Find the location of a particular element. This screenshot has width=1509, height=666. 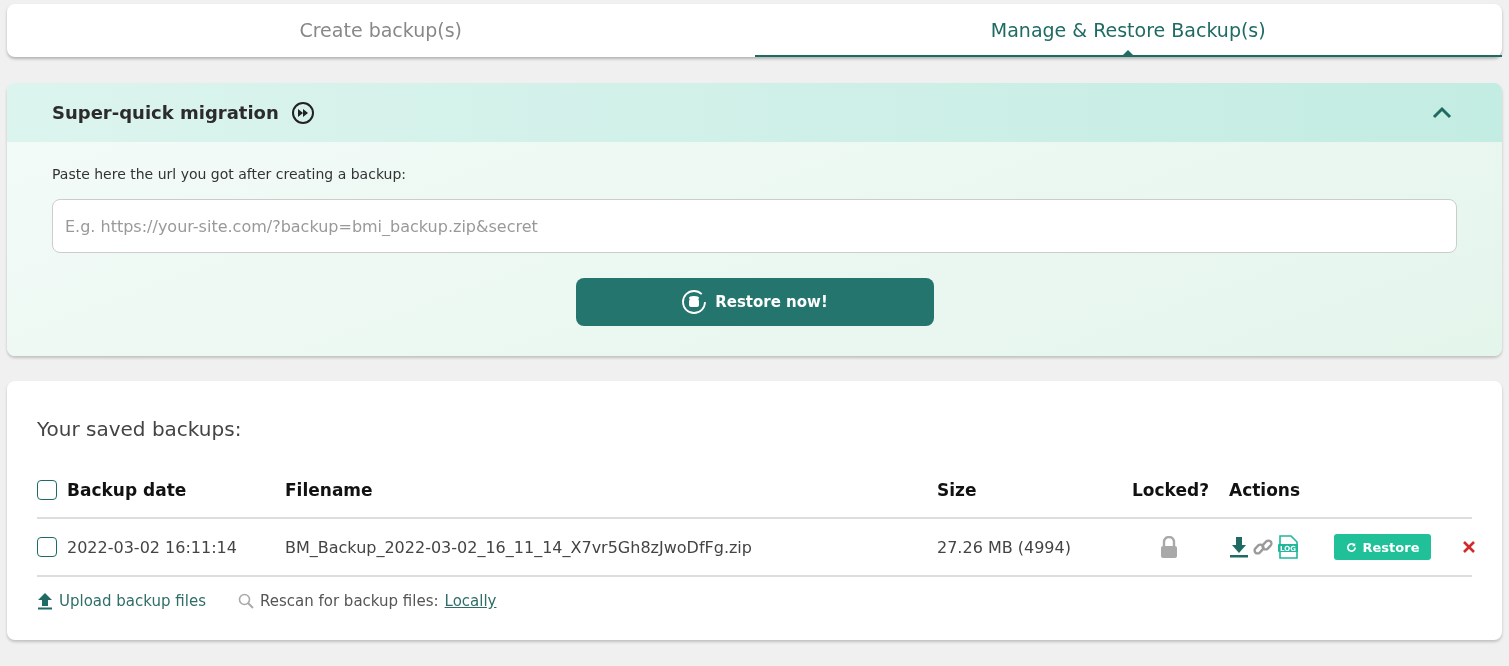

fast-forward-icon is located at coordinates (302, 112).